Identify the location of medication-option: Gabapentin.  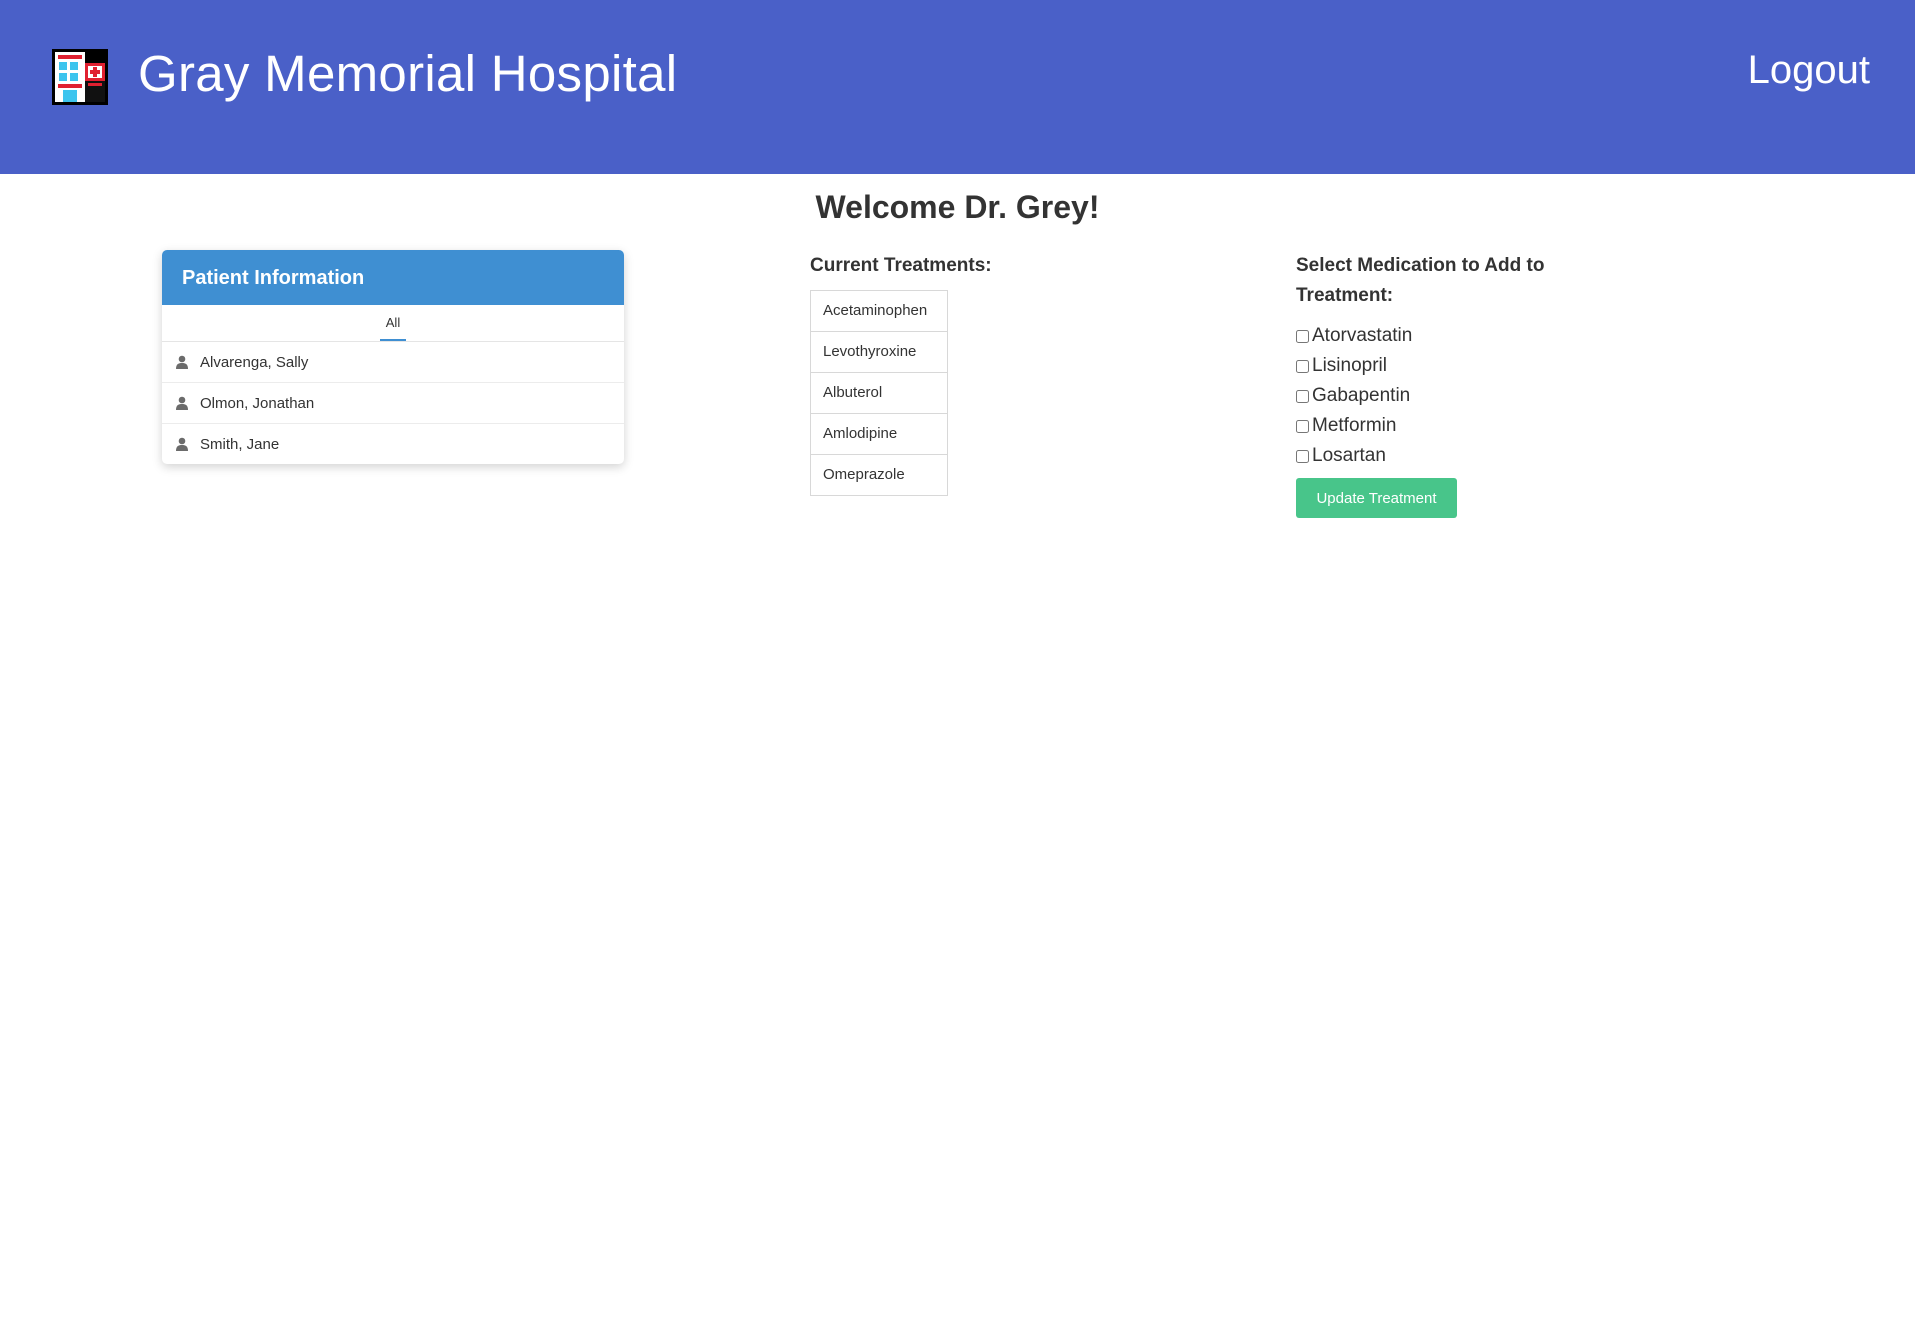
(1354, 396).